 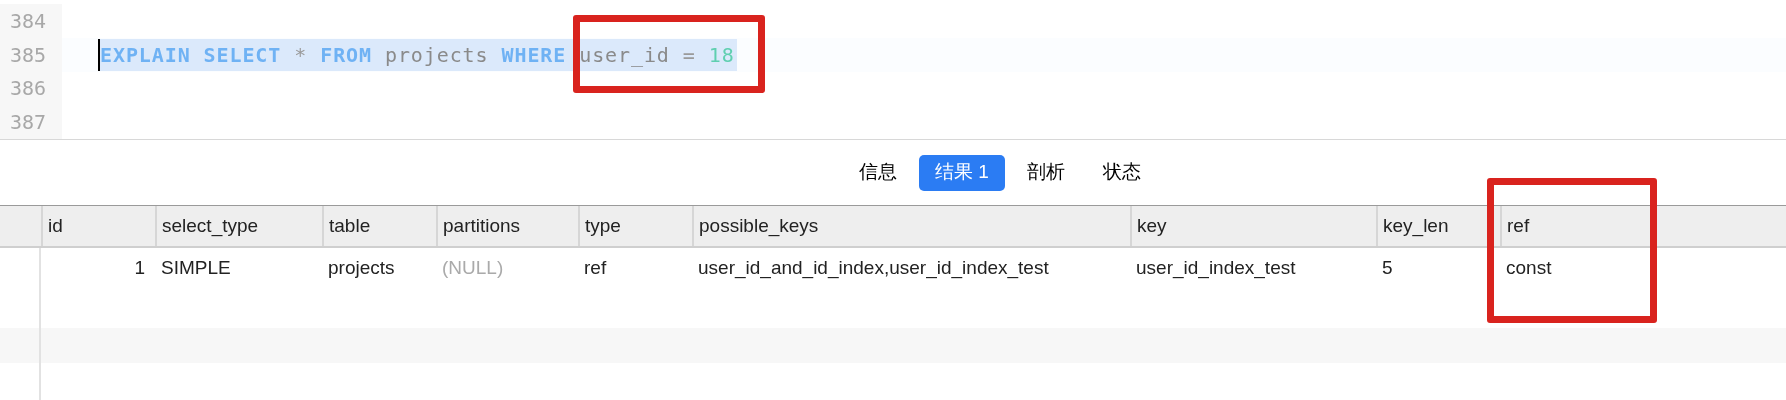 What do you see at coordinates (962, 172) in the screenshot?
I see `result-tab: 结果 1` at bounding box center [962, 172].